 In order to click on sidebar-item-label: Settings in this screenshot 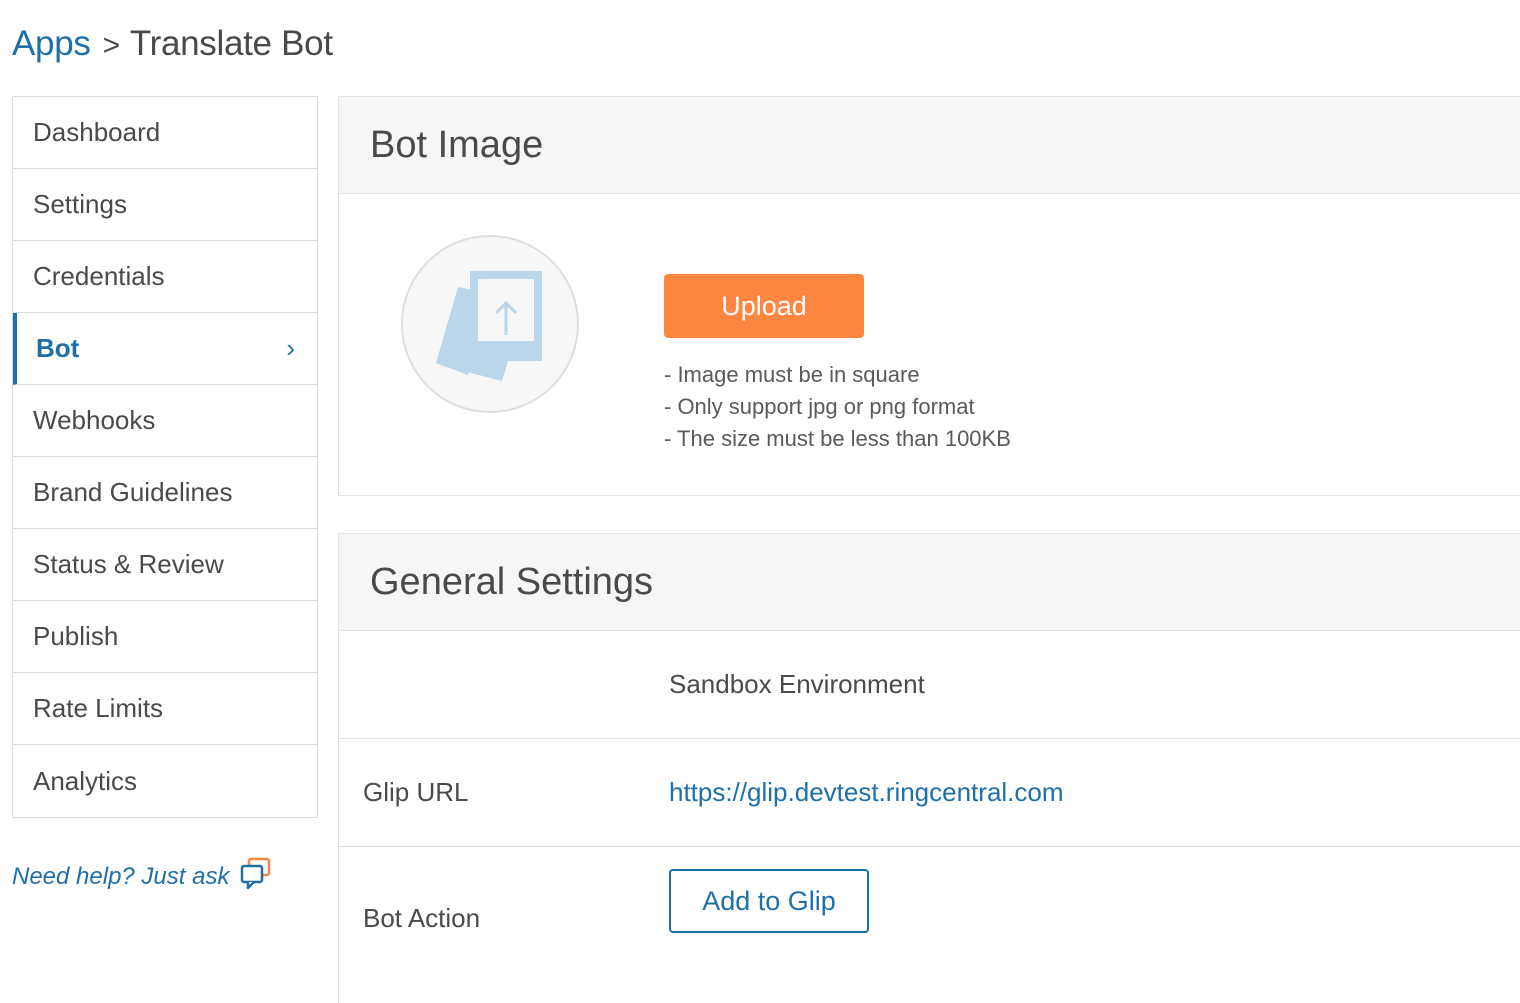, I will do `click(80, 204)`.